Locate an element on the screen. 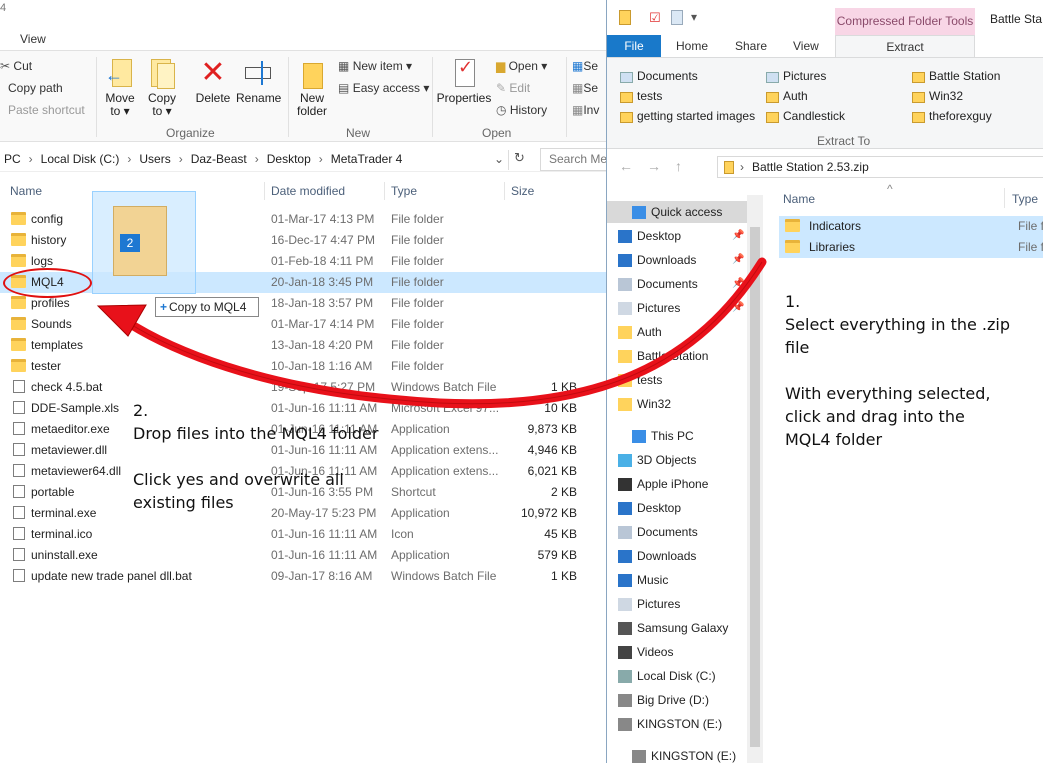 The image size is (1043, 763). extract-destination: theforexguy is located at coordinates (952, 116).